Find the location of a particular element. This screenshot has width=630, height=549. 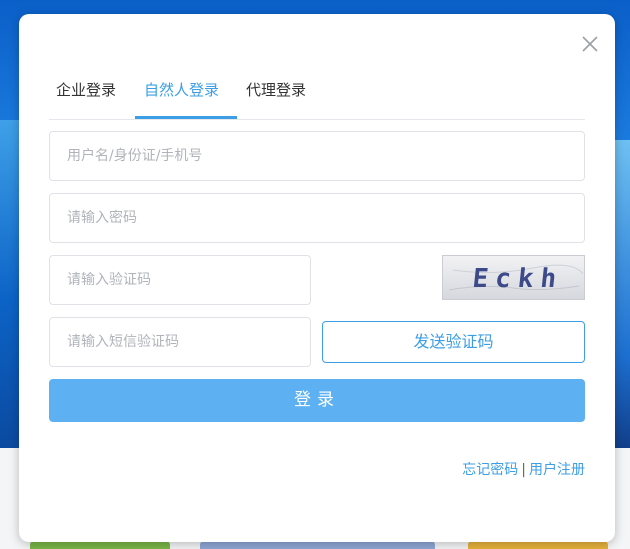

active-tab-indicator is located at coordinates (186, 117).